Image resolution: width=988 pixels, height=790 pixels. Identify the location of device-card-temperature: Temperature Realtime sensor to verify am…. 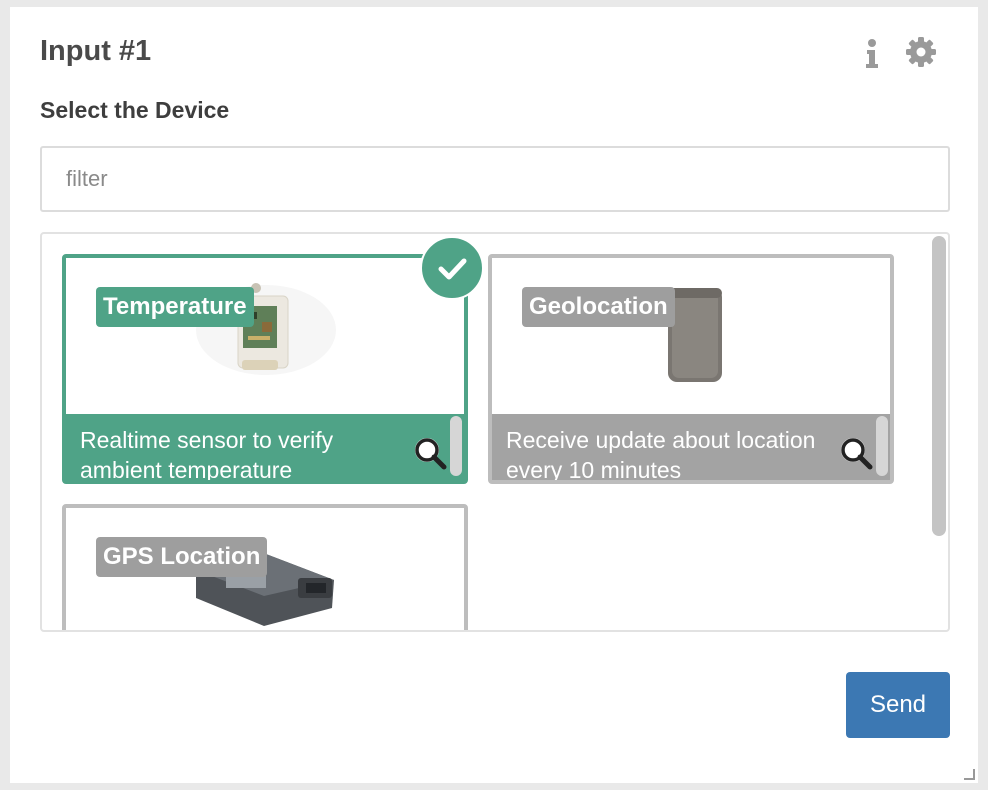
(273, 360).